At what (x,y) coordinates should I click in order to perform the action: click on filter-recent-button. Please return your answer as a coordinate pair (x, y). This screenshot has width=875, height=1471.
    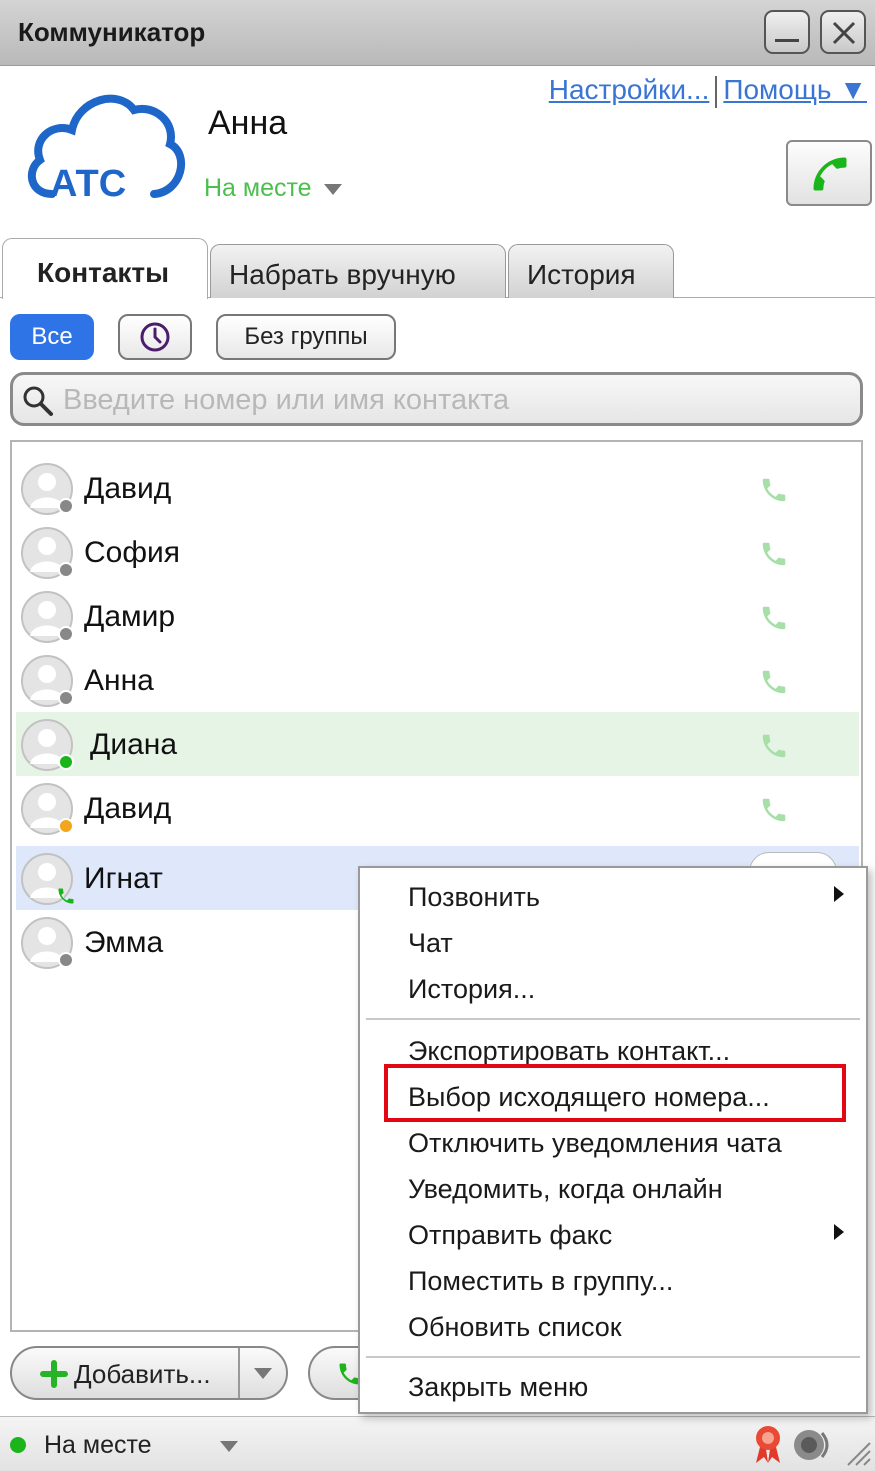
    Looking at the image, I should click on (155, 337).